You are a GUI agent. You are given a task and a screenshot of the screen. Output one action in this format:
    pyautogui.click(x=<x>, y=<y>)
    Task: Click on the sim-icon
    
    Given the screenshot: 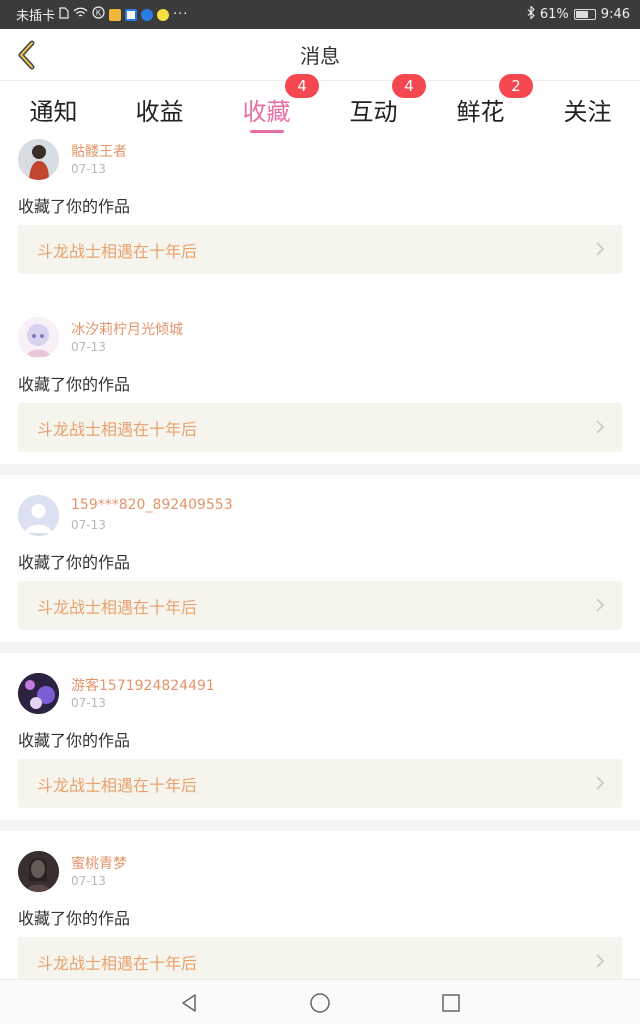 What is the action you would take?
    pyautogui.click(x=64, y=14)
    